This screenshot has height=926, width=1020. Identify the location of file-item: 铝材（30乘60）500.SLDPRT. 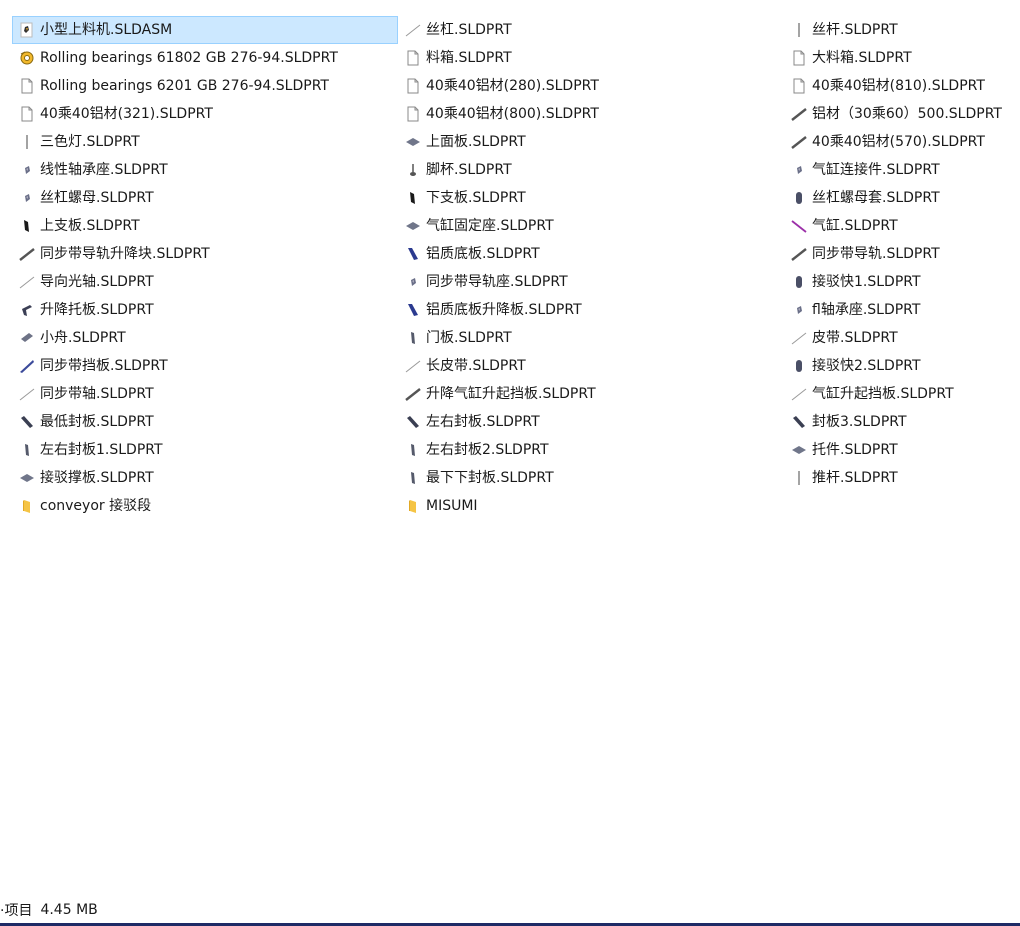
(902, 114).